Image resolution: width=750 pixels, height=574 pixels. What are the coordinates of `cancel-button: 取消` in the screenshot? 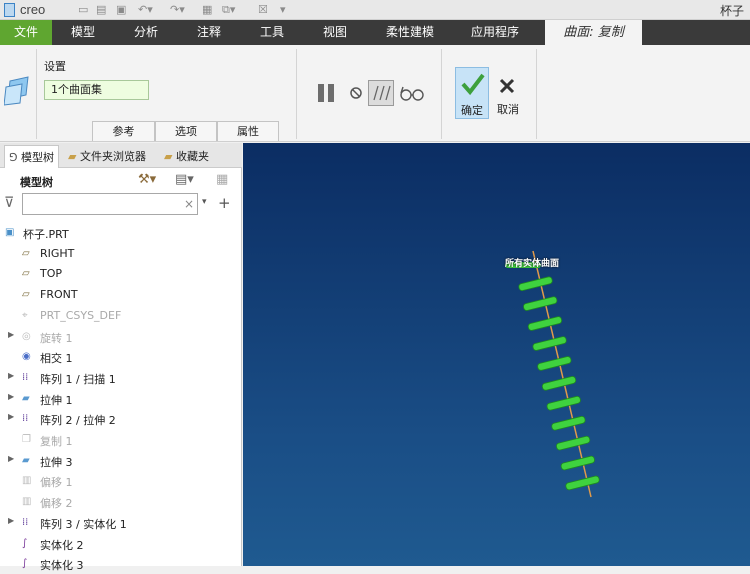 It's located at (508, 93).